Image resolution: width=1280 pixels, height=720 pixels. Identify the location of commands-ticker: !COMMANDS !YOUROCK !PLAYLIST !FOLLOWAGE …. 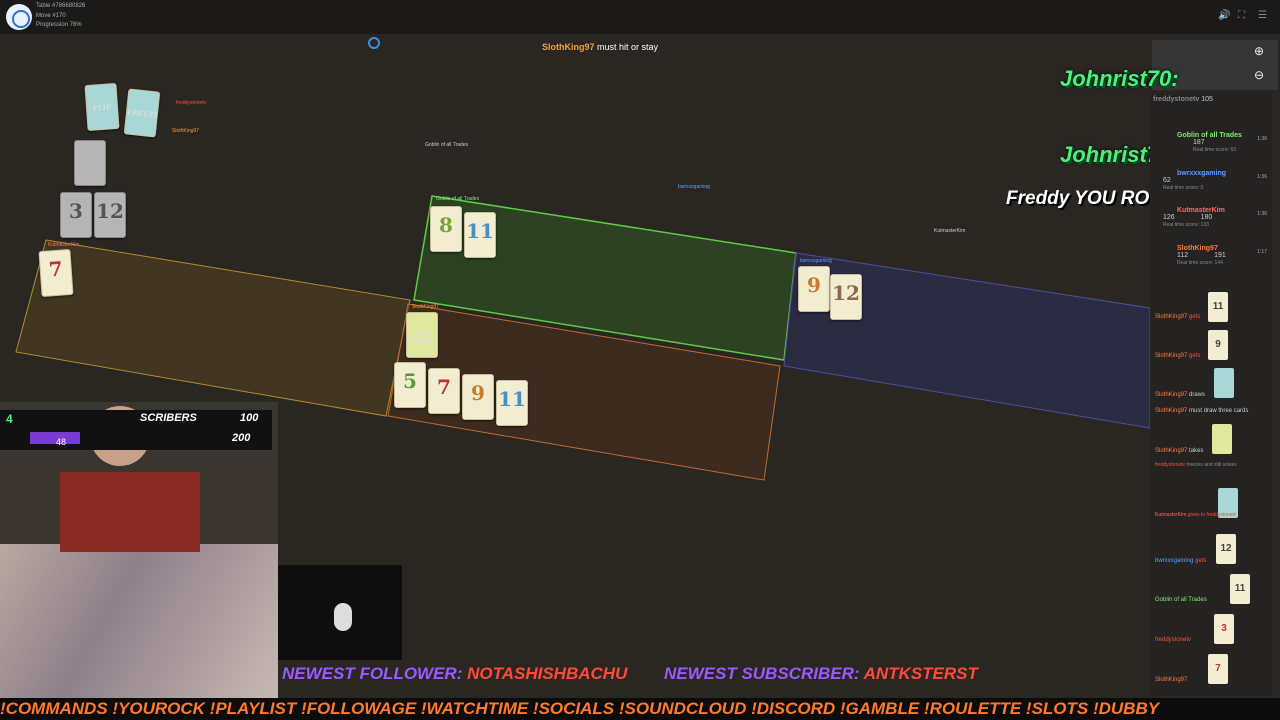
(640, 709).